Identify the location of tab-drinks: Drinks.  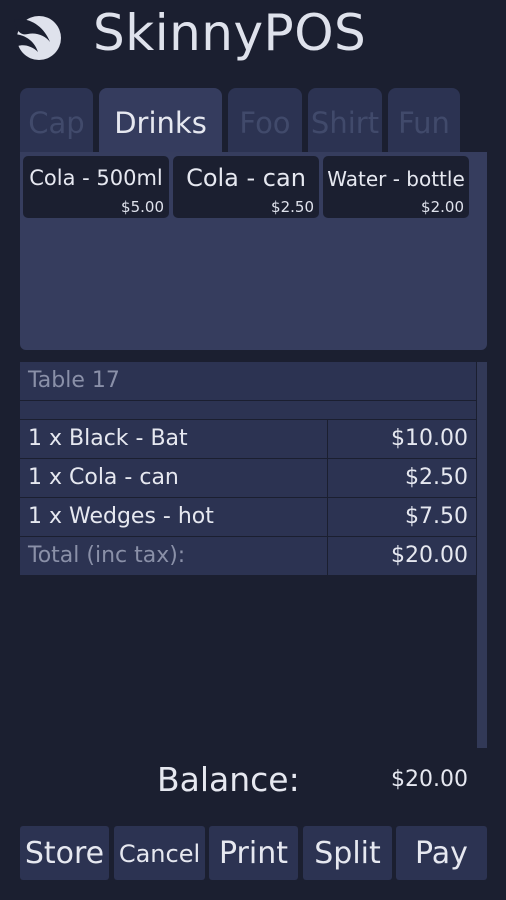
(160, 121).